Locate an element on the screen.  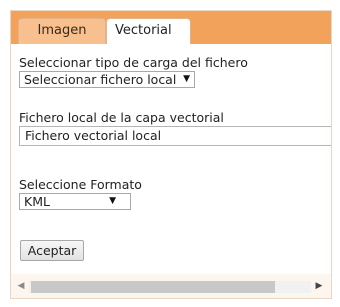
format-label: Seleccione Formato is located at coordinates (80, 184).